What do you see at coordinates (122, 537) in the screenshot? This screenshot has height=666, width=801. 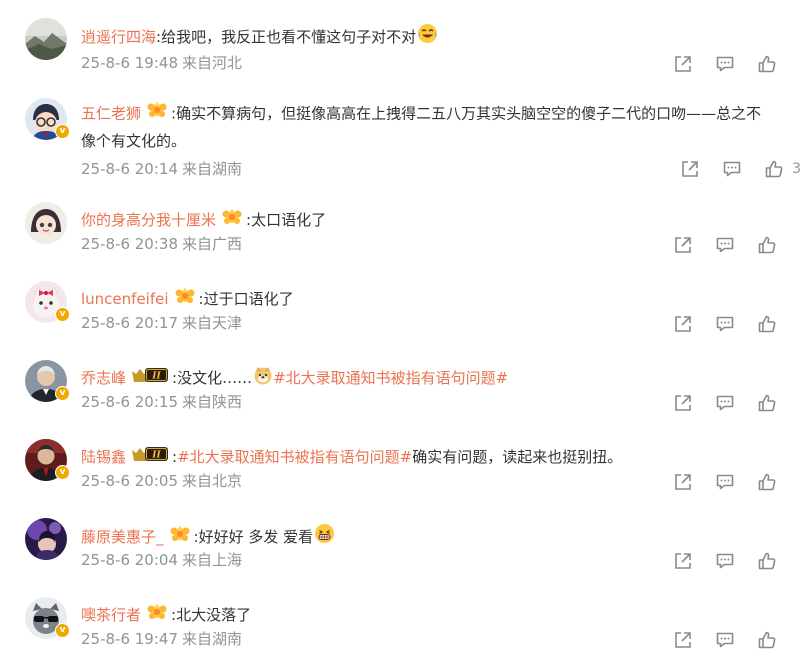 I see `username-link: 藤原美惠子_` at bounding box center [122, 537].